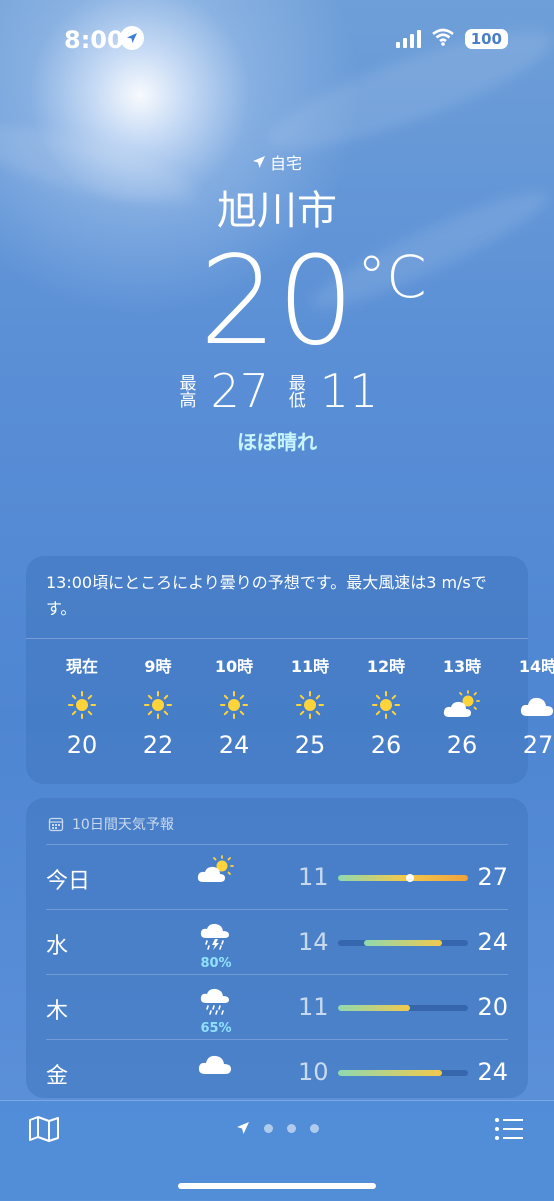 The image size is (554, 1201). Describe the element at coordinates (216, 938) in the screenshot. I see `thunderstorm-icon` at that location.